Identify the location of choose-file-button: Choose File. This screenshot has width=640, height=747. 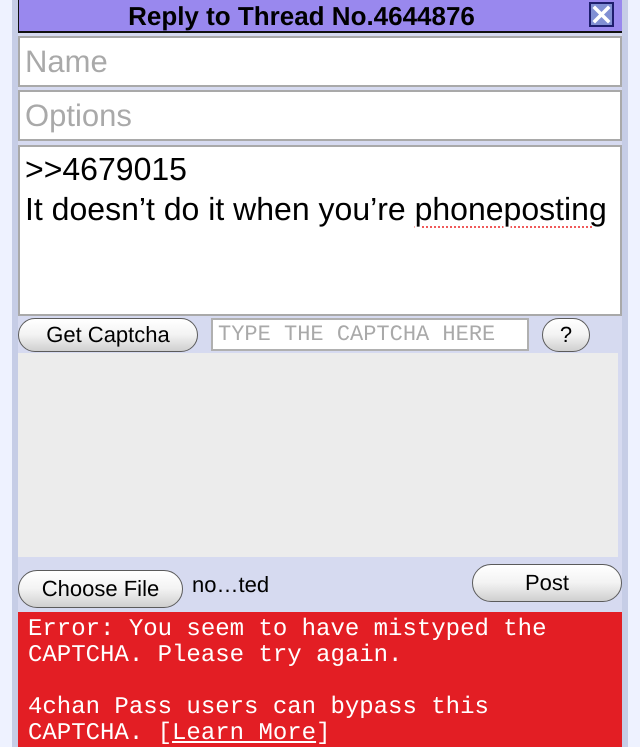
(100, 589).